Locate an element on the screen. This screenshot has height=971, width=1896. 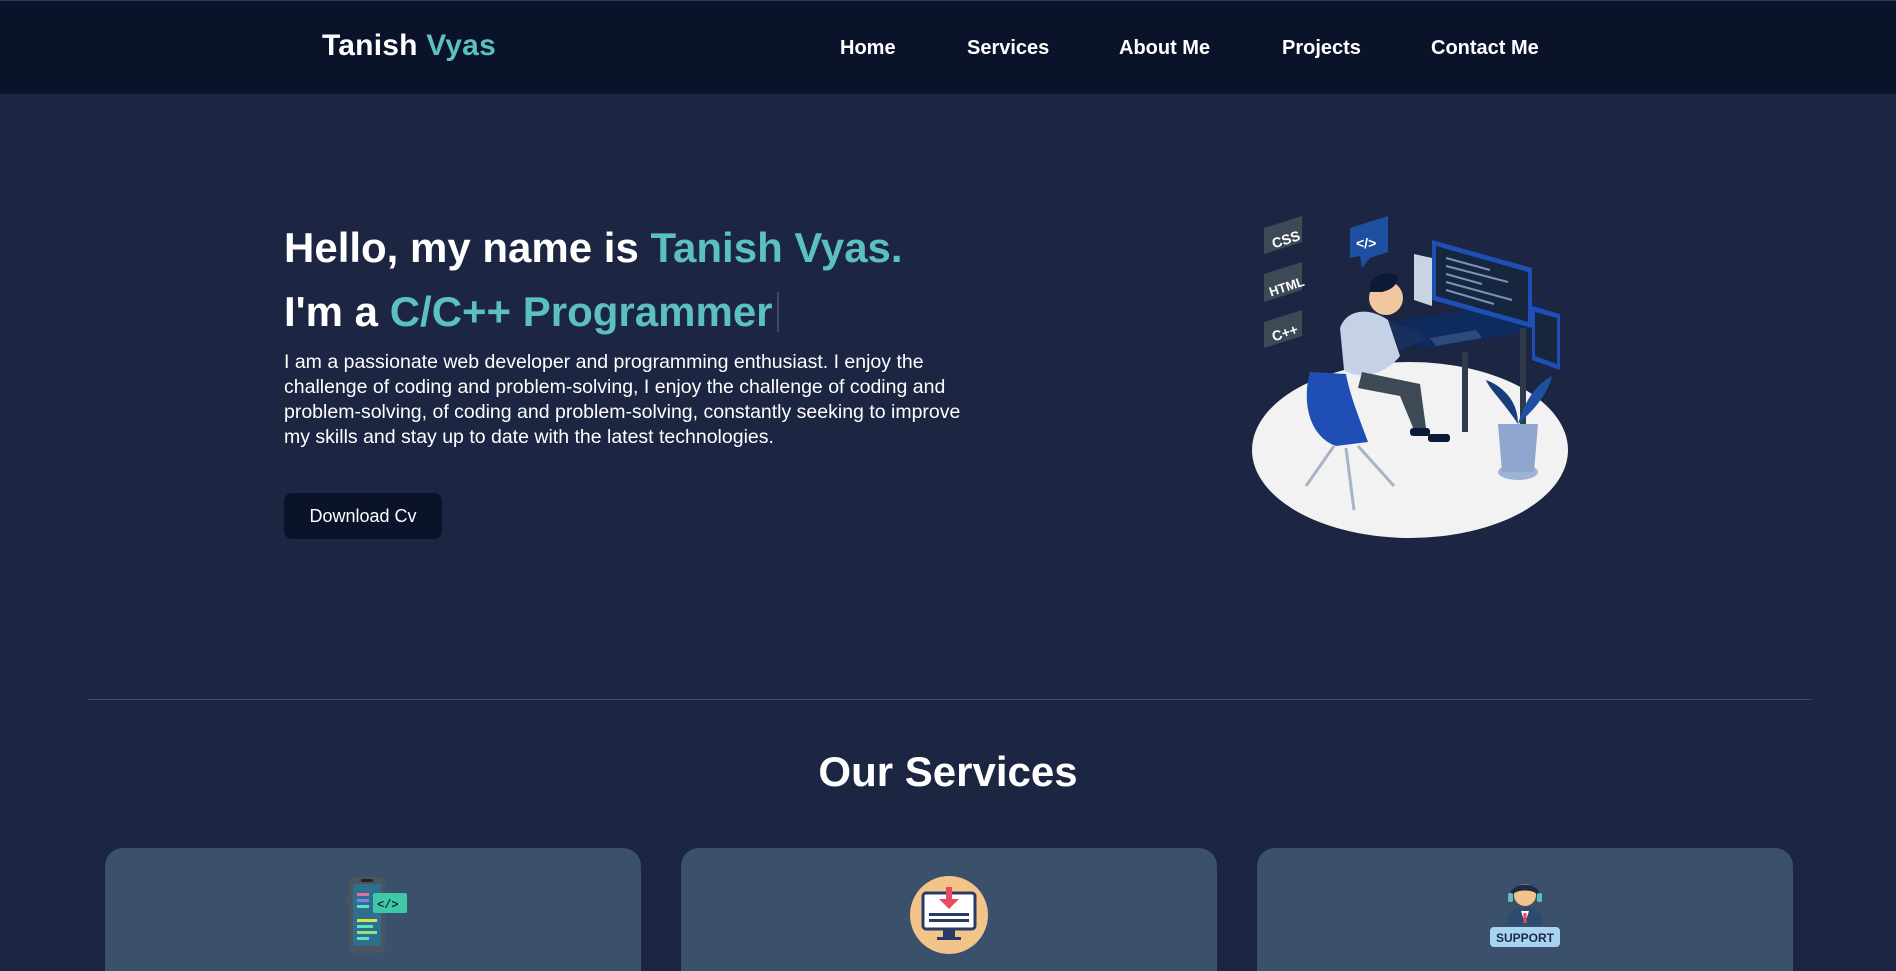
service-card-1: </> is located at coordinates (373, 909).